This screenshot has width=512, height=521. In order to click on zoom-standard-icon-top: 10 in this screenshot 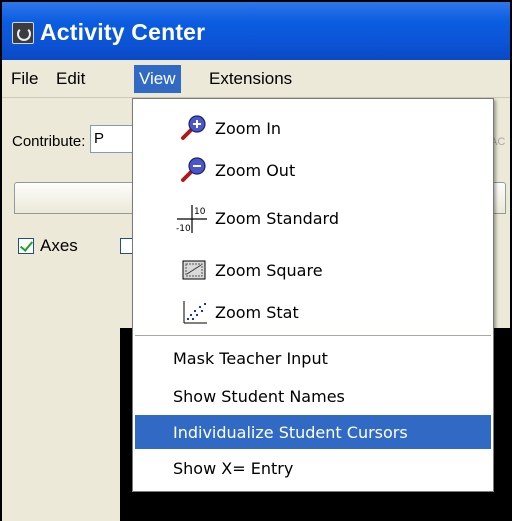, I will do `click(200, 212)`.